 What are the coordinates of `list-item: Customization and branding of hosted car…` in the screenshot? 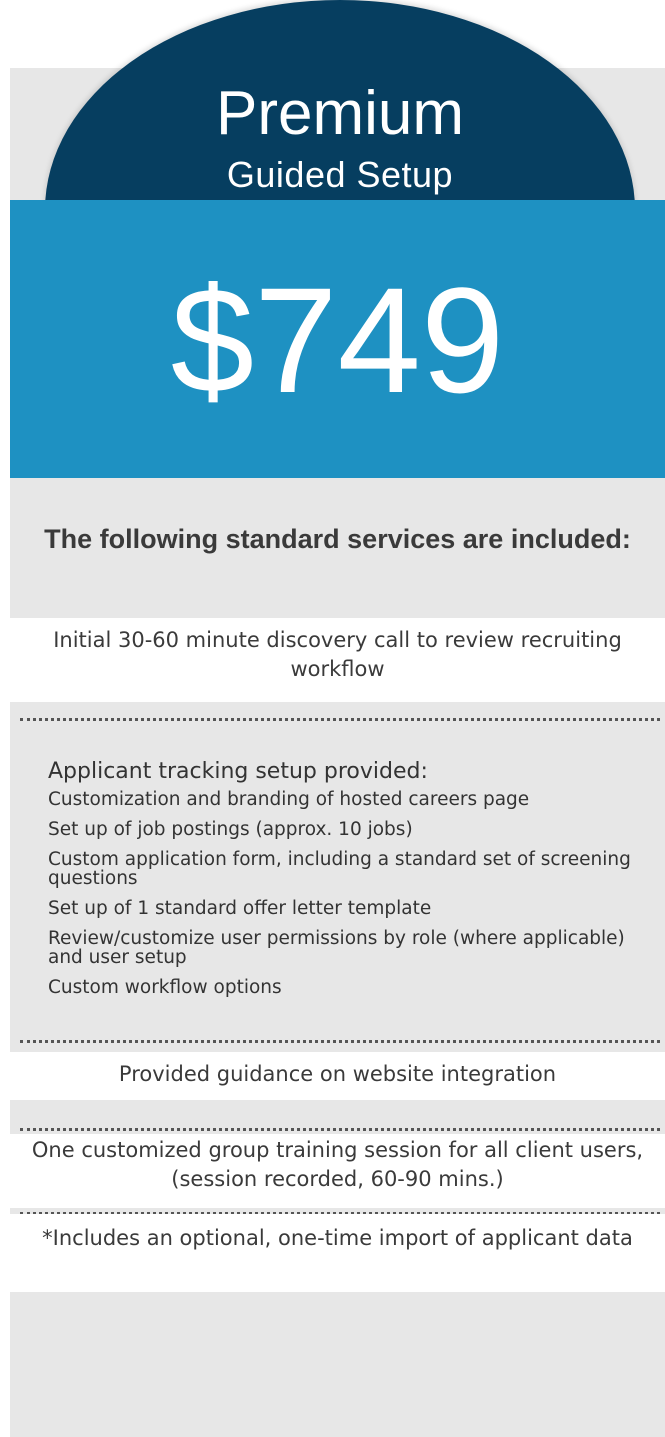 It's located at (289, 799).